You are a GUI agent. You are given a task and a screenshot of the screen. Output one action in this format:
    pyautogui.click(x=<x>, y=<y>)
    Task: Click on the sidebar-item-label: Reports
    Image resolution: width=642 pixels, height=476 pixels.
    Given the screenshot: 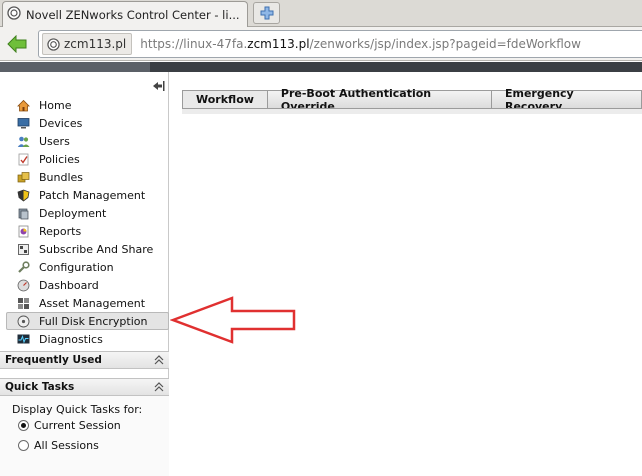 What is the action you would take?
    pyautogui.click(x=60, y=231)
    